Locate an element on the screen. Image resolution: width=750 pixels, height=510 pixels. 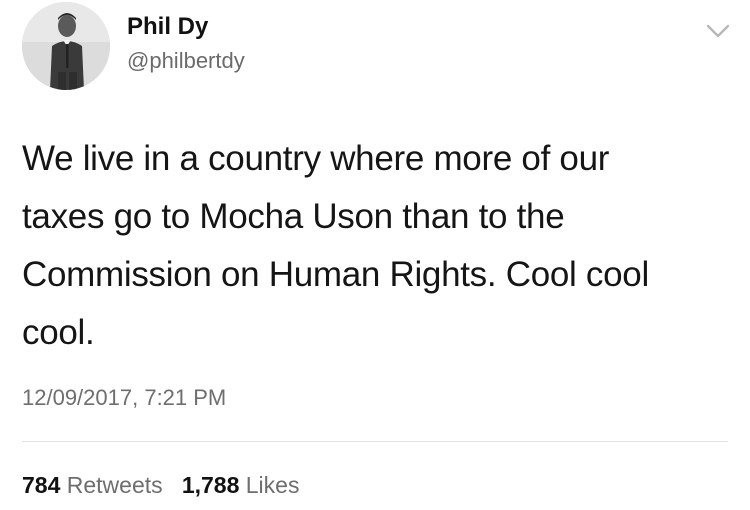
tweet-stats: 784 Retweets 1,788 Likes is located at coordinates (160, 485).